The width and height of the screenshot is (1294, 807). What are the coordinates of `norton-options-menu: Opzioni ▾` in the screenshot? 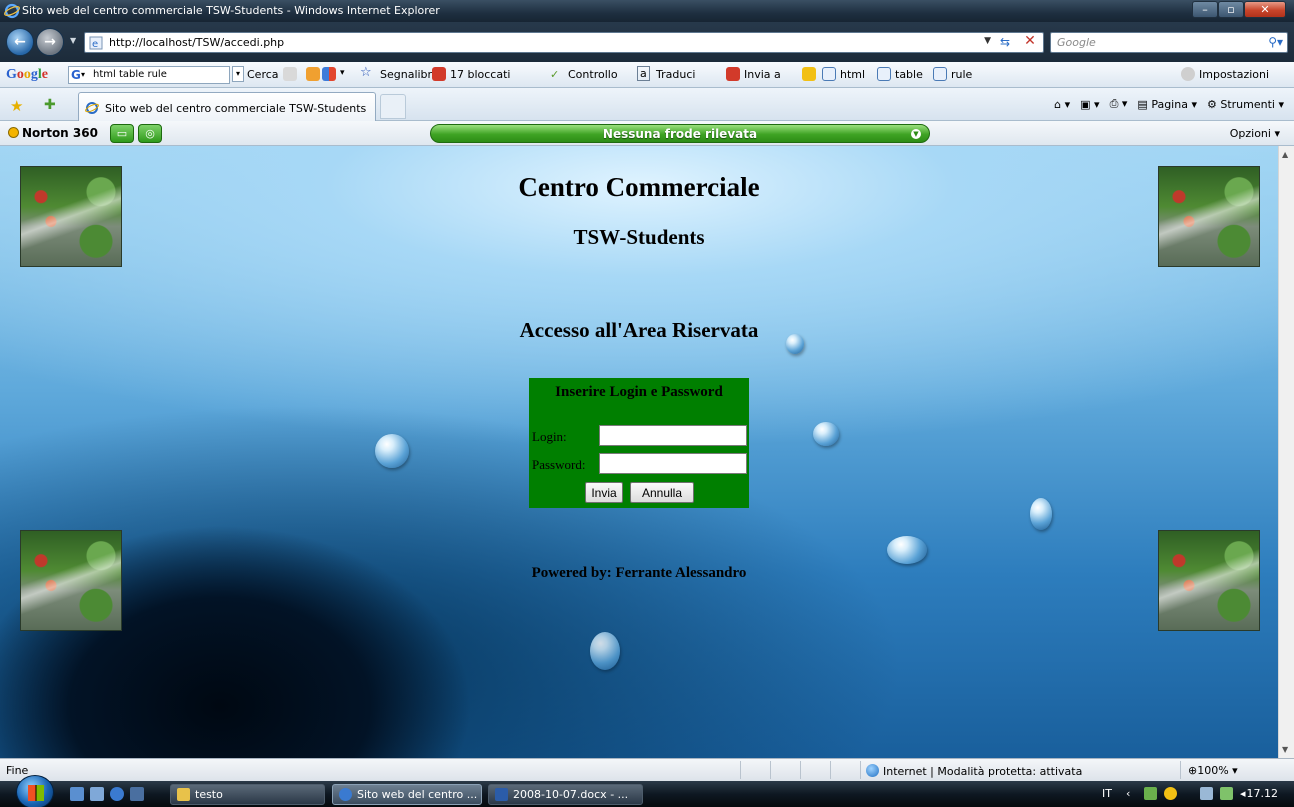 It's located at (1255, 133).